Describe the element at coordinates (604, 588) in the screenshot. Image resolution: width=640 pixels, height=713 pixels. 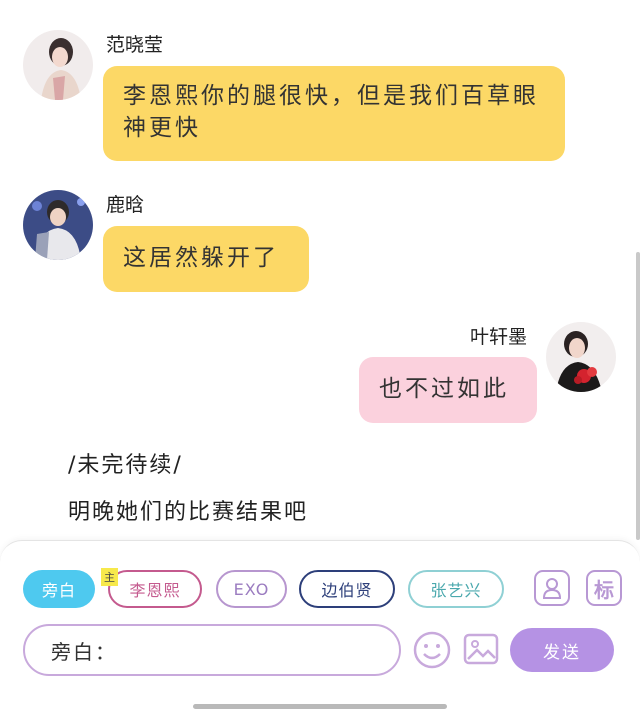
I see `tag-button: 标` at that location.